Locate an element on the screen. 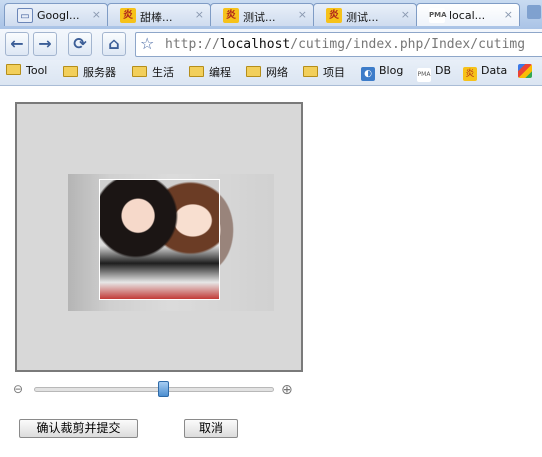  bookmark-label: 服务器 is located at coordinates (99, 72).